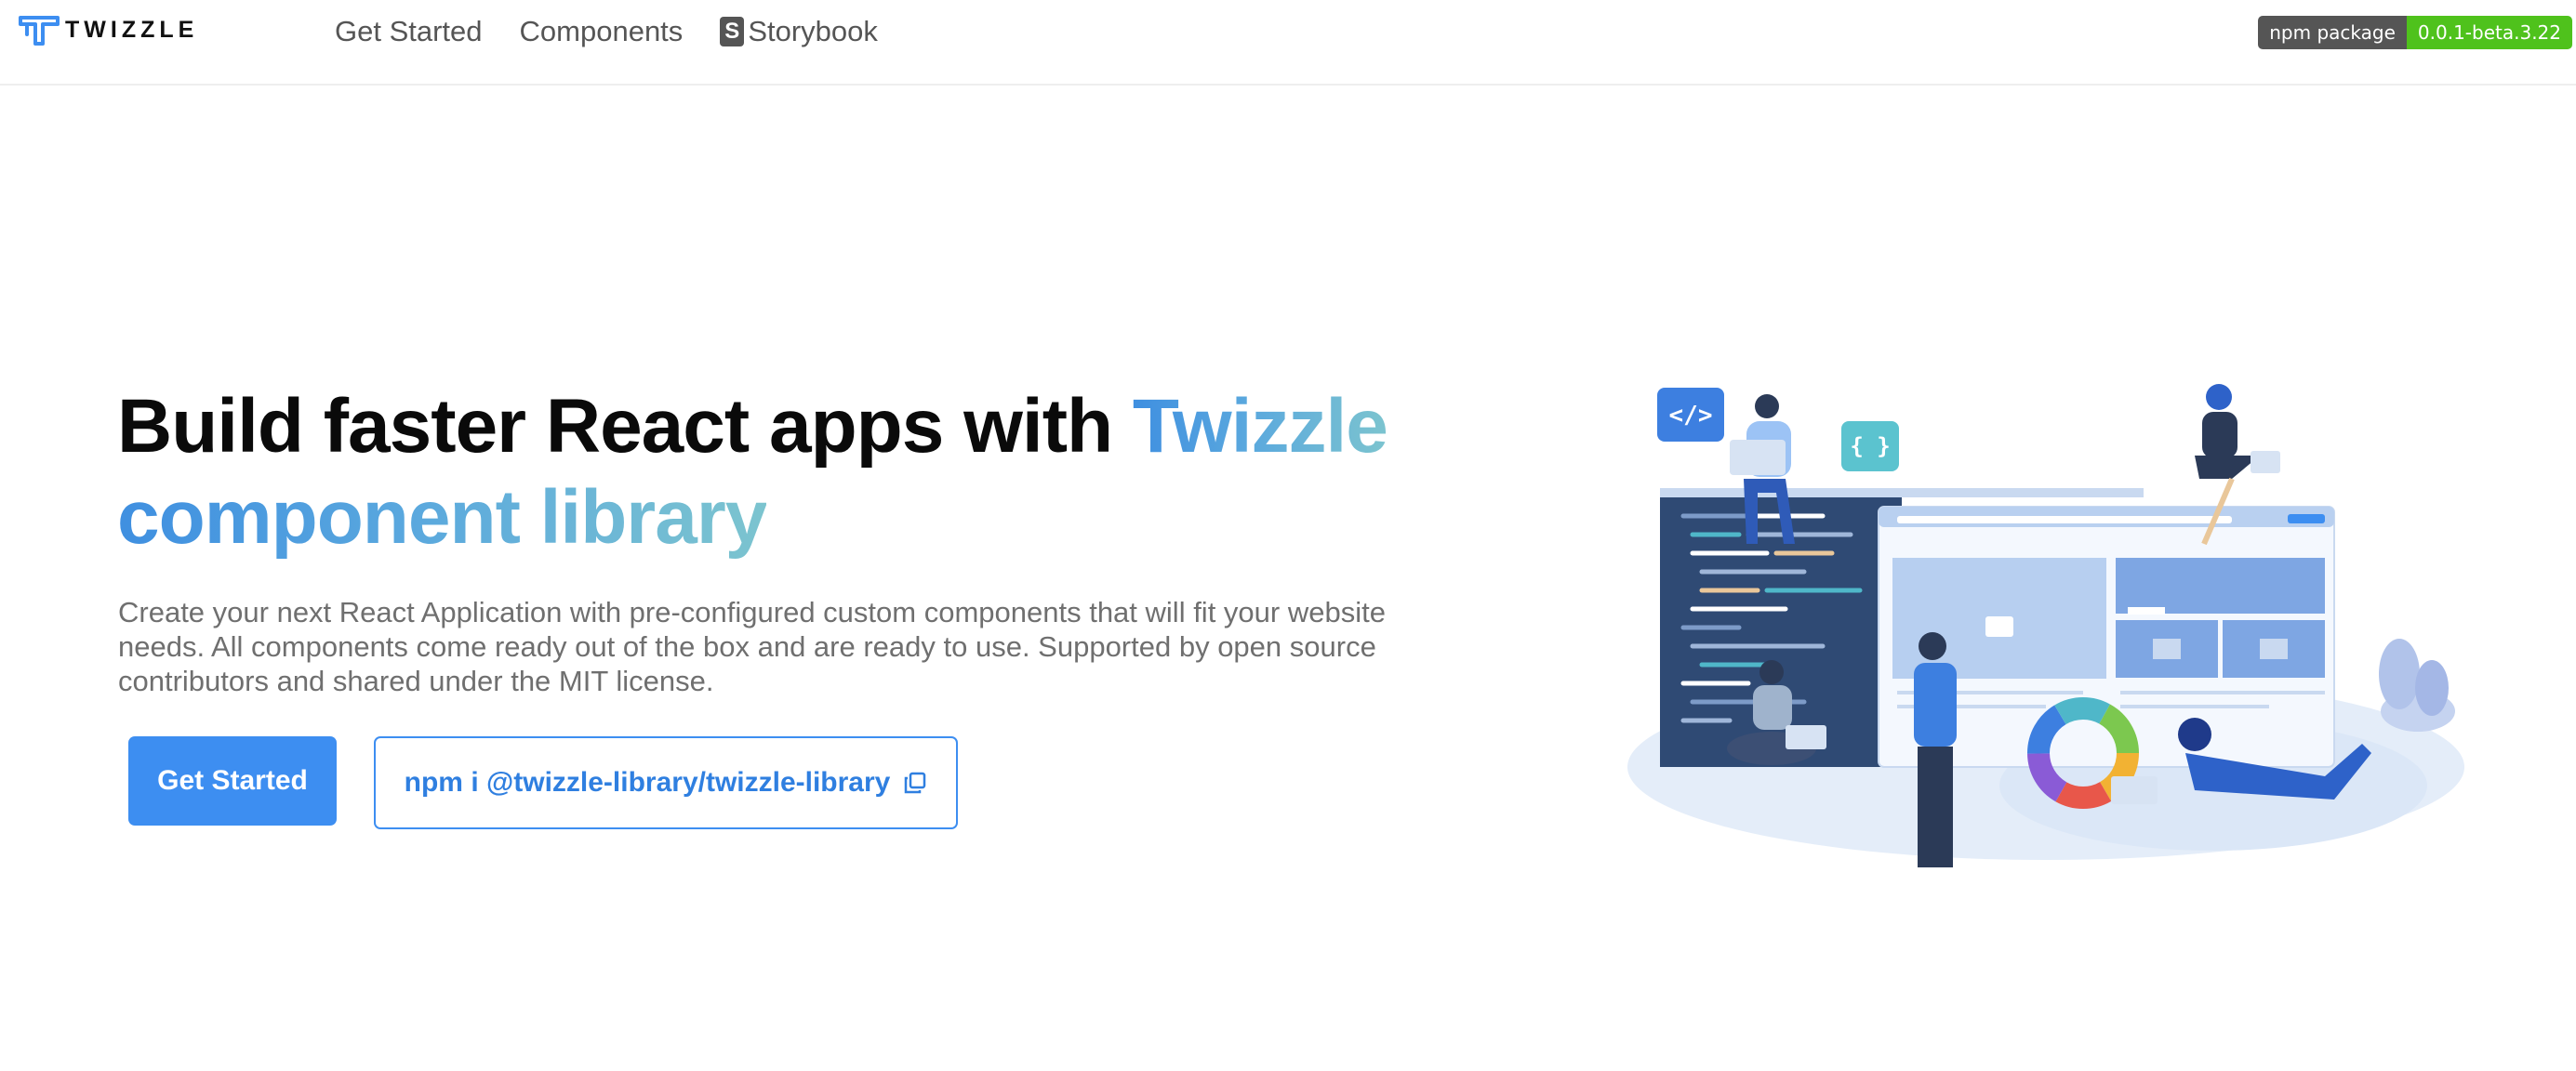 The width and height of the screenshot is (2576, 1071). I want to click on json-badge: { }, so click(1870, 446).